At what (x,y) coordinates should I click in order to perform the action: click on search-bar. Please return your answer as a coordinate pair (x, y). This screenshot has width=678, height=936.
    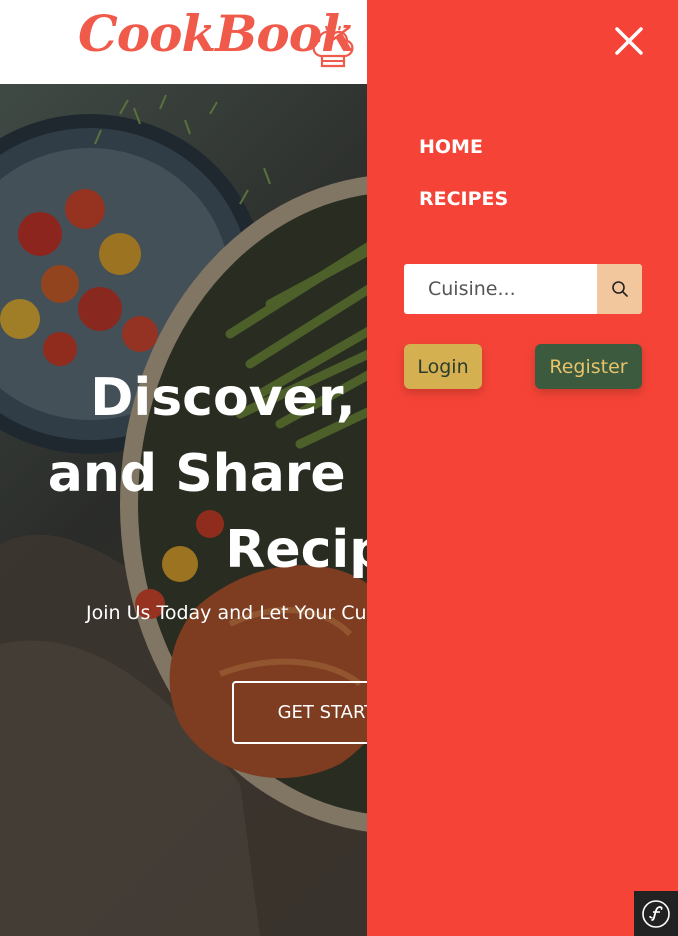
    Looking at the image, I should click on (523, 289).